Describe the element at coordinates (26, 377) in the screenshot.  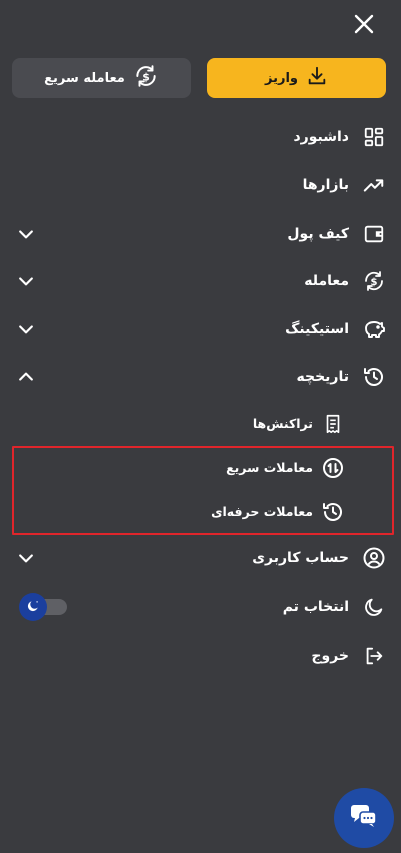
I see `chevron-up-icon` at that location.